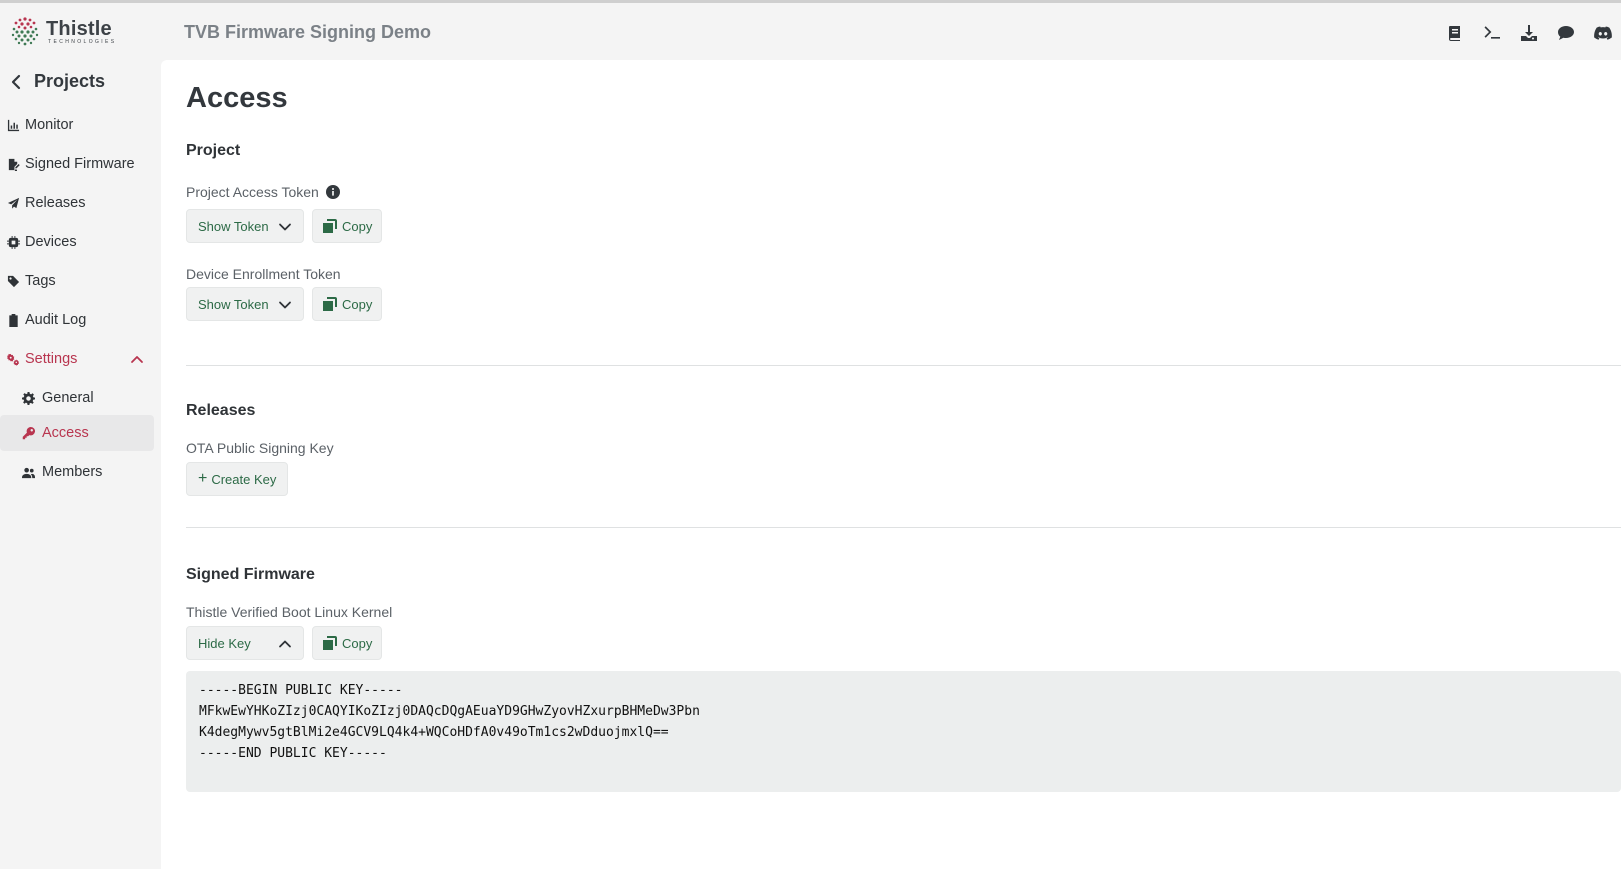 This screenshot has height=869, width=1621. I want to click on sidebar-item-settings: Settings, so click(77, 359).